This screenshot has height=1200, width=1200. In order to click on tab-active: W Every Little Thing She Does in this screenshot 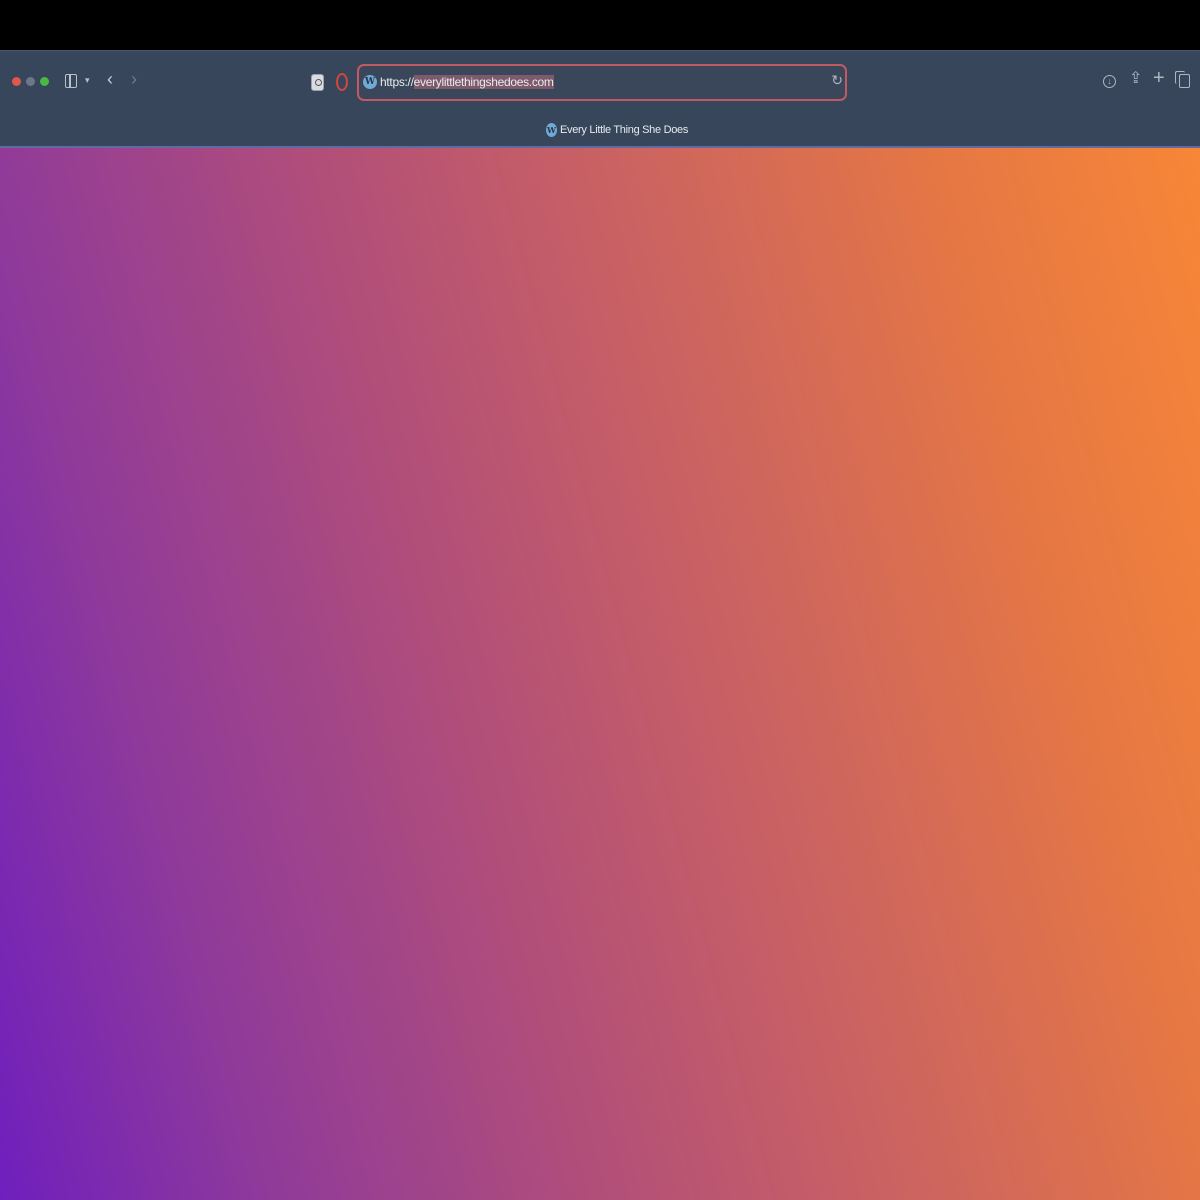, I will do `click(617, 130)`.